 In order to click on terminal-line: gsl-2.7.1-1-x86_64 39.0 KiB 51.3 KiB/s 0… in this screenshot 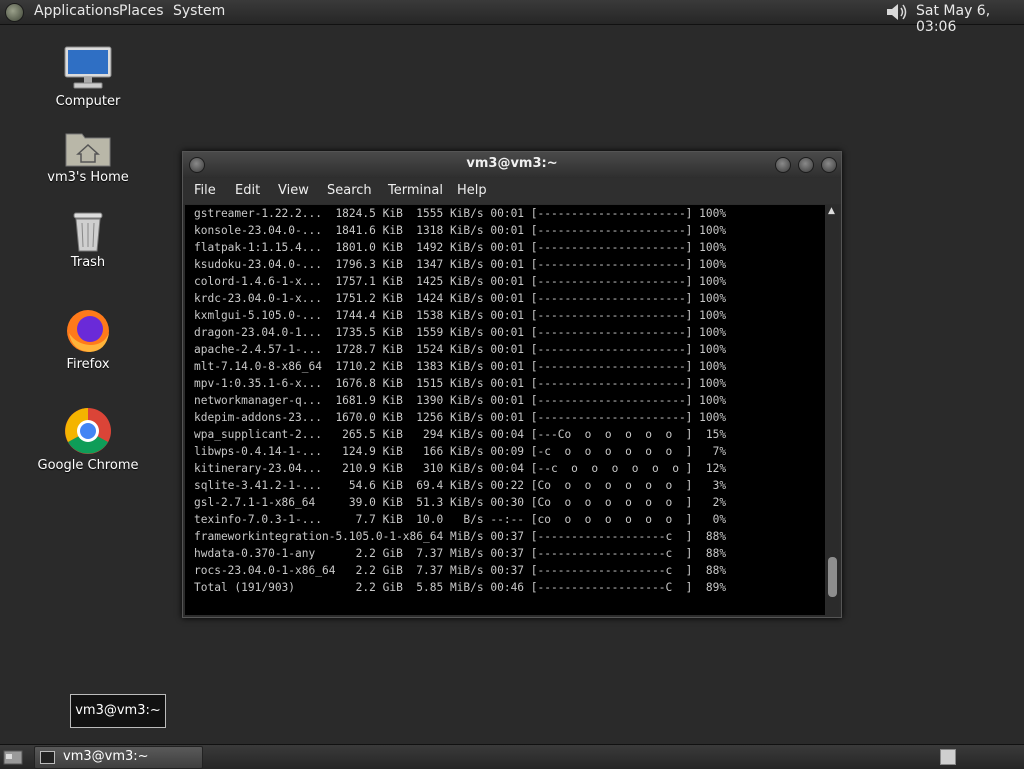, I will do `click(460, 502)`.